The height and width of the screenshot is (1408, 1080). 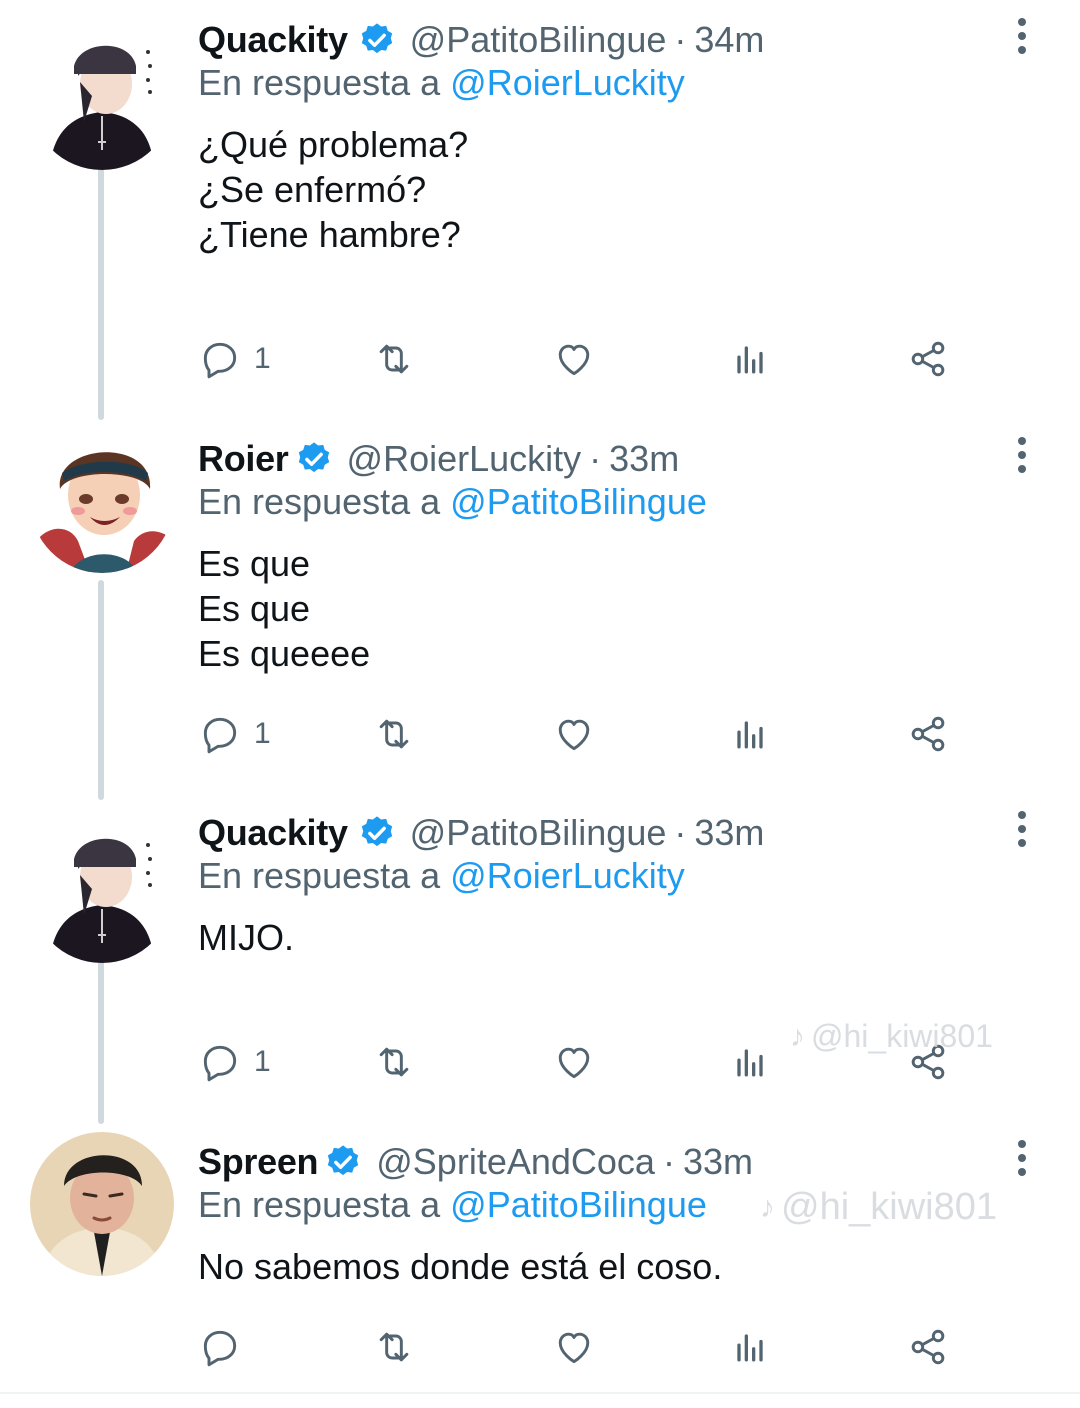 What do you see at coordinates (243, 459) in the screenshot?
I see `author-name: Roier` at bounding box center [243, 459].